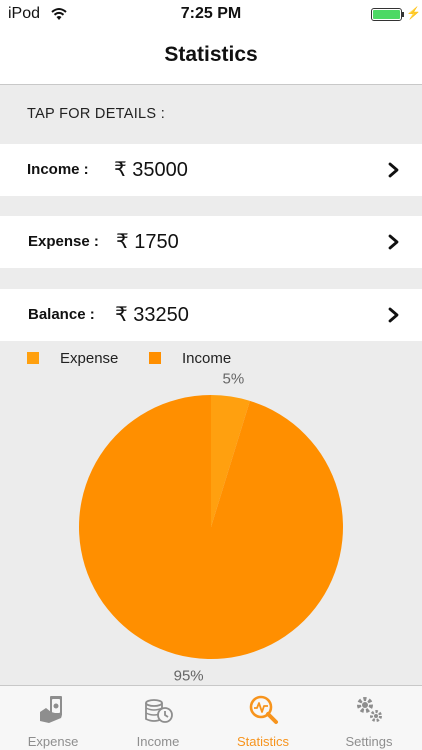 The width and height of the screenshot is (422, 750). What do you see at coordinates (369, 709) in the screenshot?
I see `settings-gears-icon` at bounding box center [369, 709].